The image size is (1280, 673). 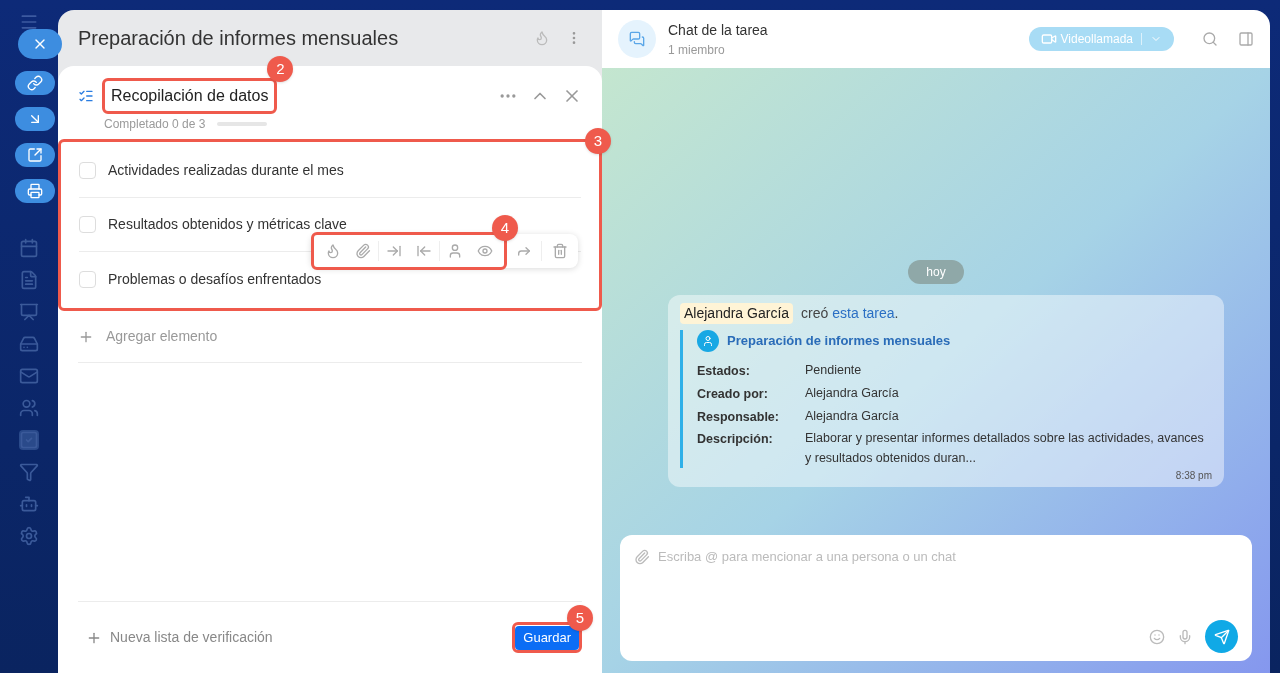 What do you see at coordinates (239, 38) in the screenshot?
I see `task-title: Preparación de informes mensuales` at bounding box center [239, 38].